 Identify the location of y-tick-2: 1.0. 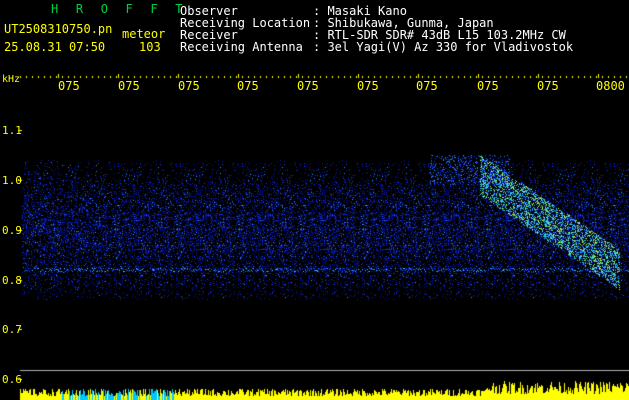
(12, 180).